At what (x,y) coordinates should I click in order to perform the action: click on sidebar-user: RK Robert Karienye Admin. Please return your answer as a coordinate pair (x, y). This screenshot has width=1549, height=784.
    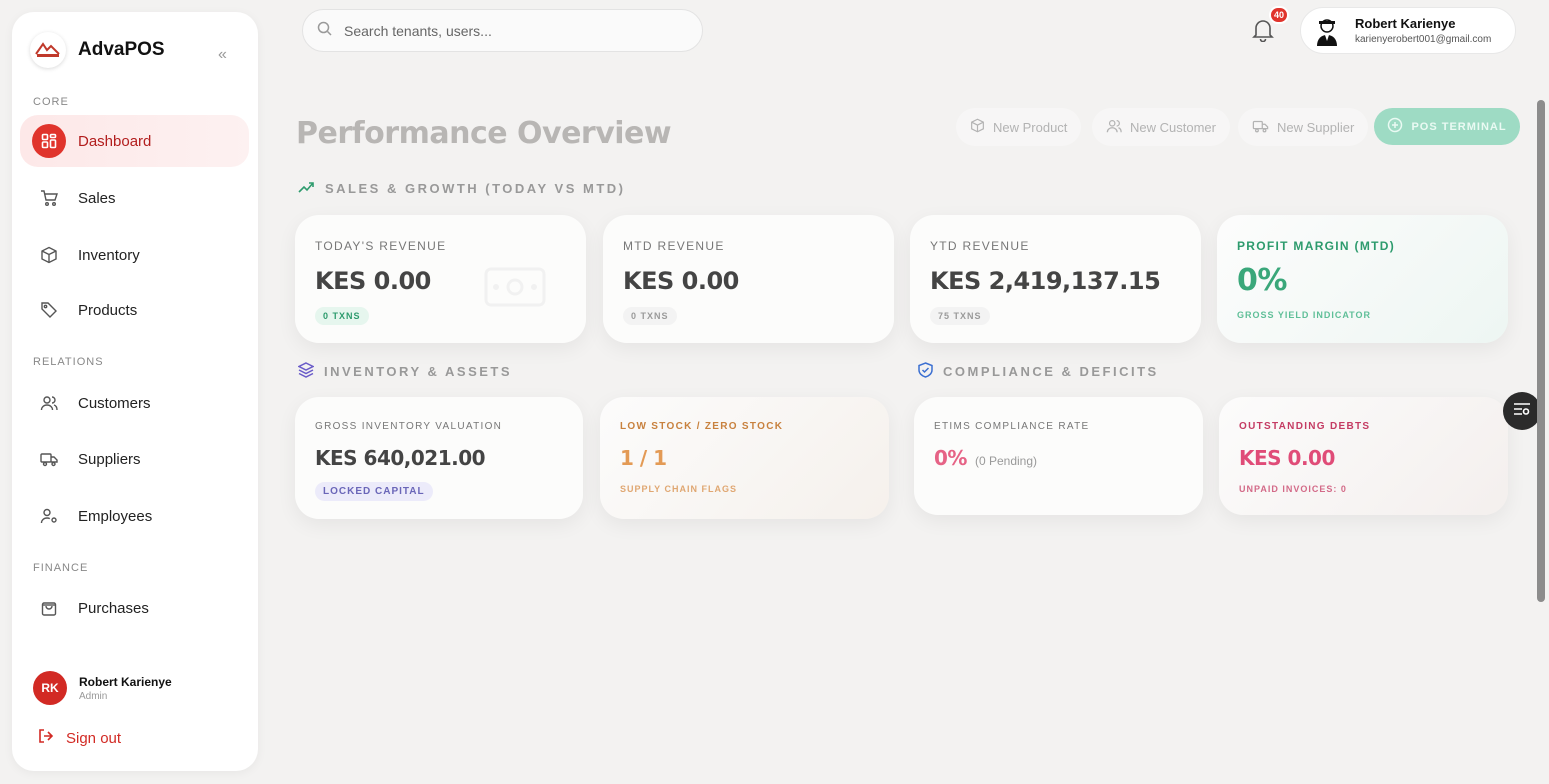
    Looking at the image, I should click on (102, 688).